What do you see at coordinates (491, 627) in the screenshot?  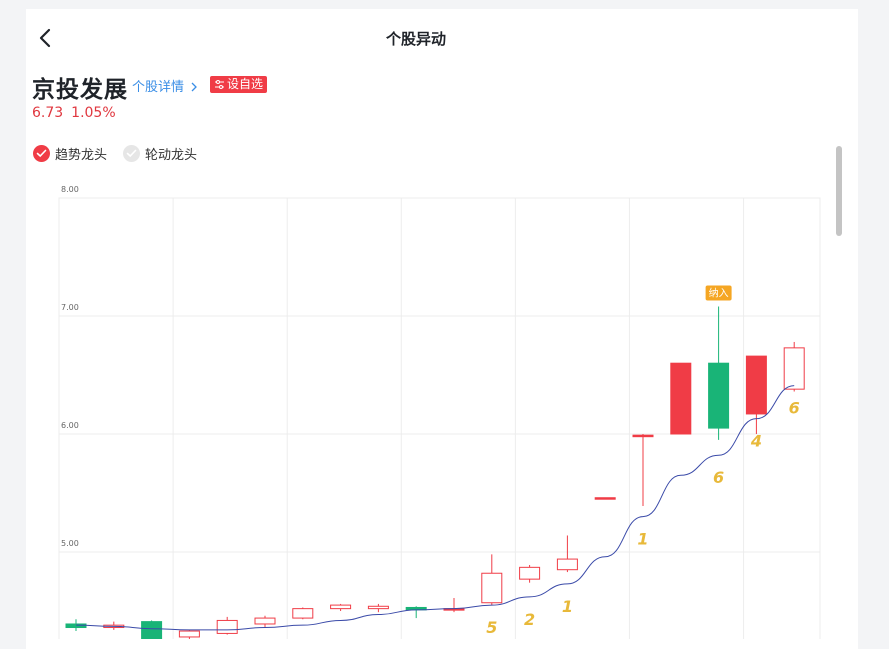 I see `rank-label: 5` at bounding box center [491, 627].